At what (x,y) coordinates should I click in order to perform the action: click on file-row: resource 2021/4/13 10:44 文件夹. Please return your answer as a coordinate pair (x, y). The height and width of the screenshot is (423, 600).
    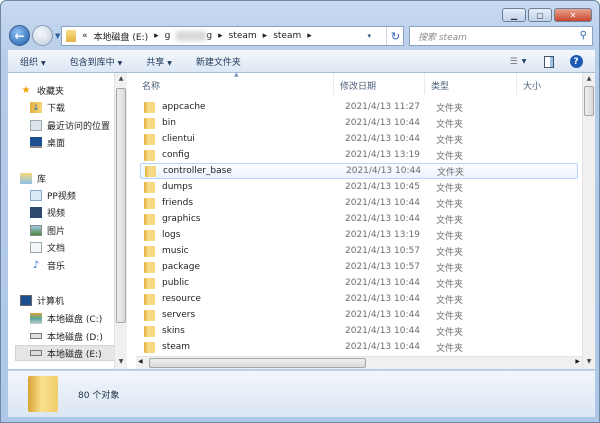
    Looking at the image, I should click on (359, 299).